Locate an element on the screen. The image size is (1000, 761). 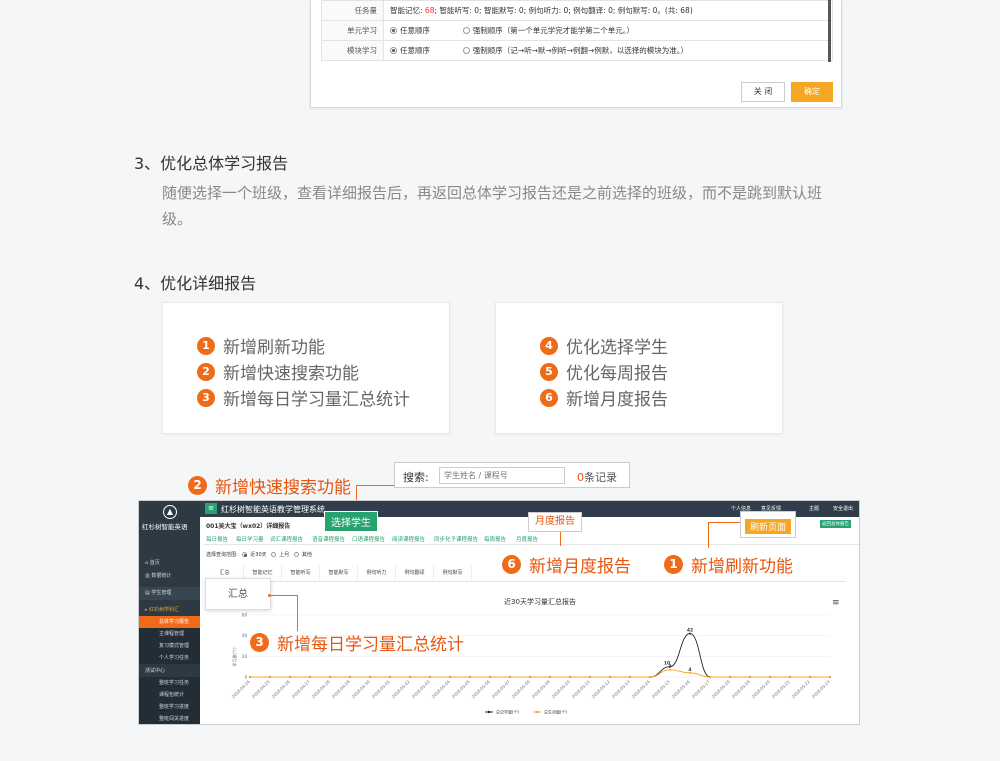
search-bar: 搜索: 0条记录 is located at coordinates (512, 475).